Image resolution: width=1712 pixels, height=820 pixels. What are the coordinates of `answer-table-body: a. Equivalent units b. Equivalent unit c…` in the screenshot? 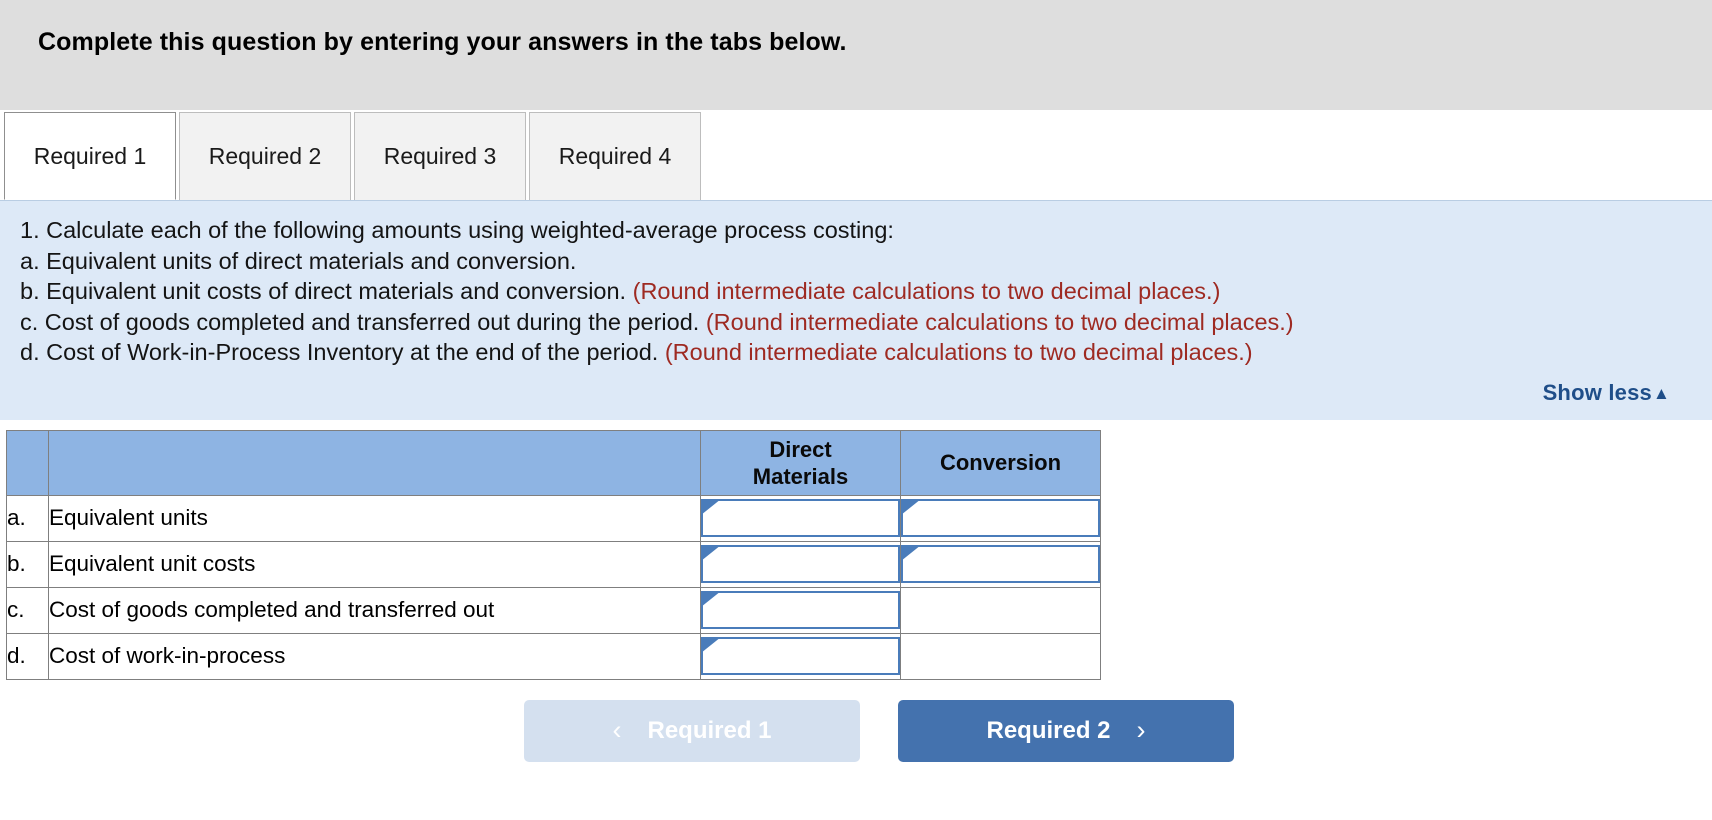 It's located at (553, 587).